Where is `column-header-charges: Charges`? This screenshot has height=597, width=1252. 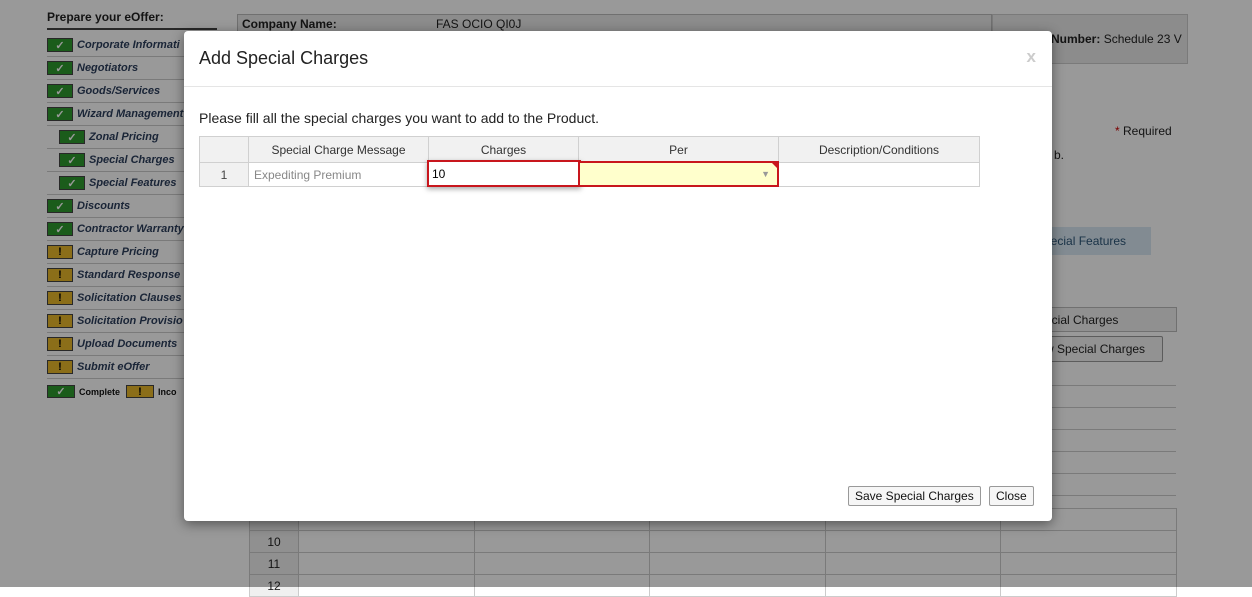 column-header-charges: Charges is located at coordinates (503, 149).